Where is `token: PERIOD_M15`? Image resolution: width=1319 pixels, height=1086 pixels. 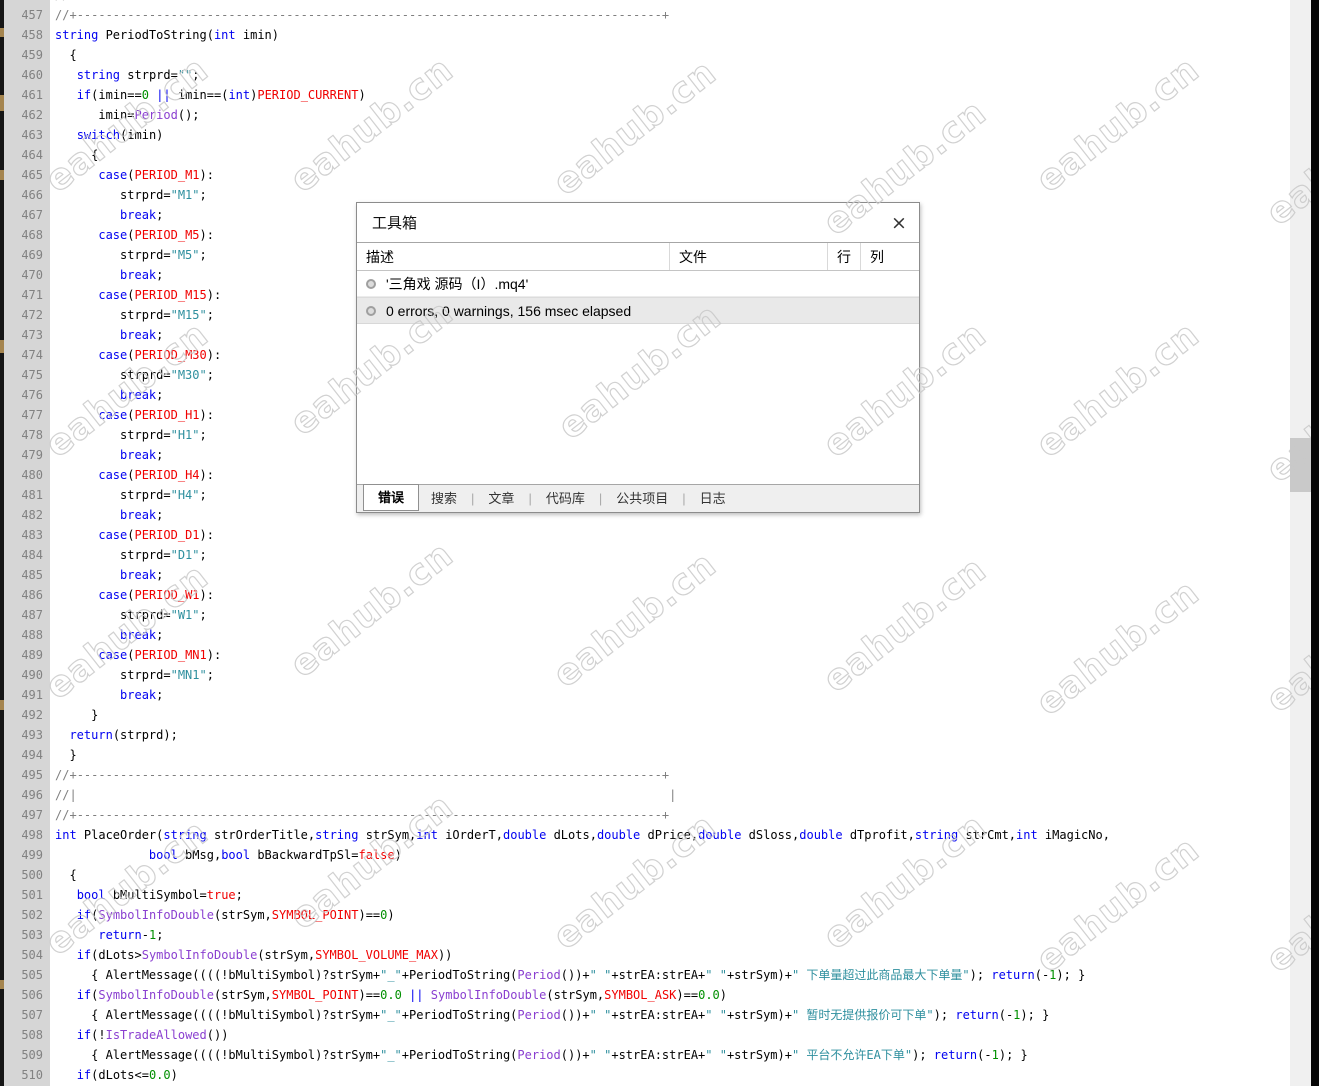
token: PERIOD_M15 is located at coordinates (170, 295).